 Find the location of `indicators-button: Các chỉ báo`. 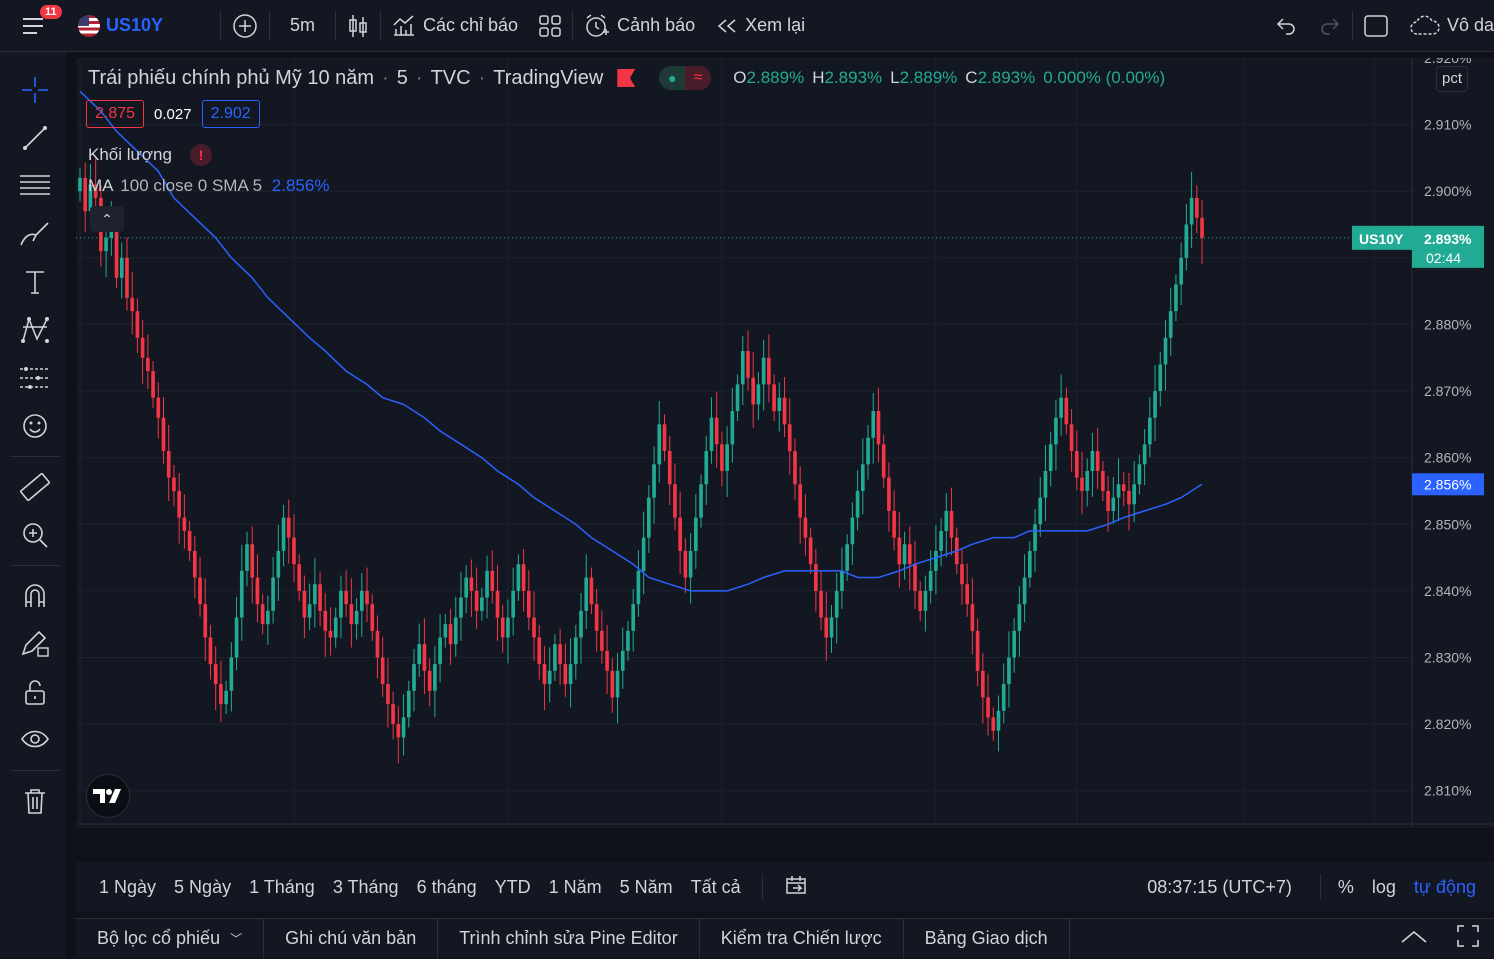

indicators-button: Các chỉ báo is located at coordinates (454, 26).